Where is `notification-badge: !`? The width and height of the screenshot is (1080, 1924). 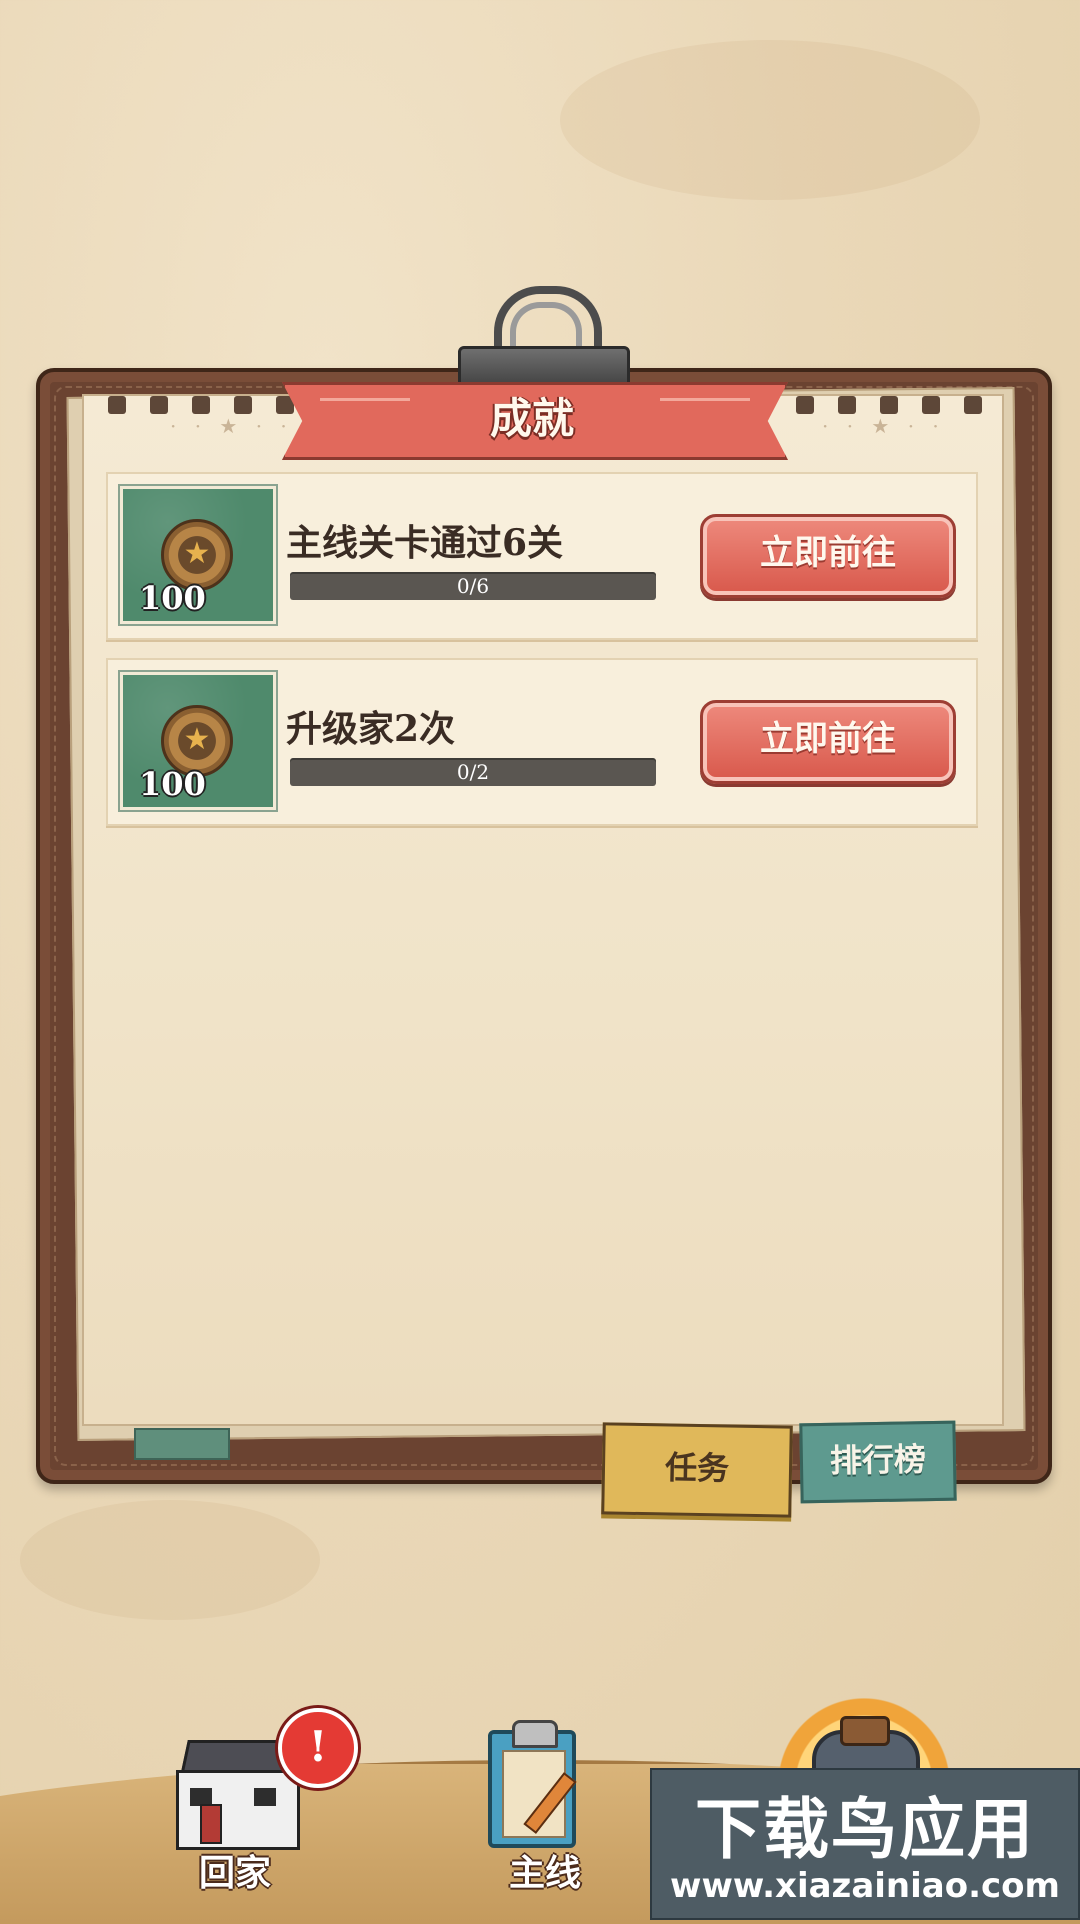 notification-badge: ! is located at coordinates (318, 1748).